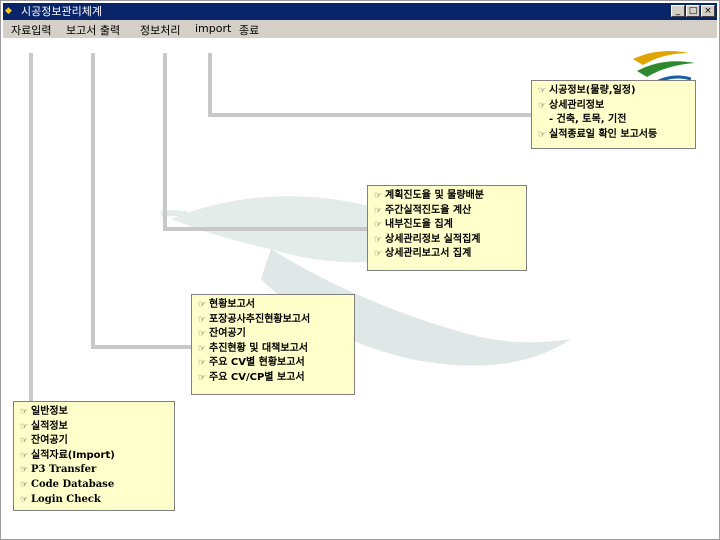 The height and width of the screenshot is (540, 720). I want to click on list-item: ☞ 추진현황 및 대책보고서, so click(273, 349).